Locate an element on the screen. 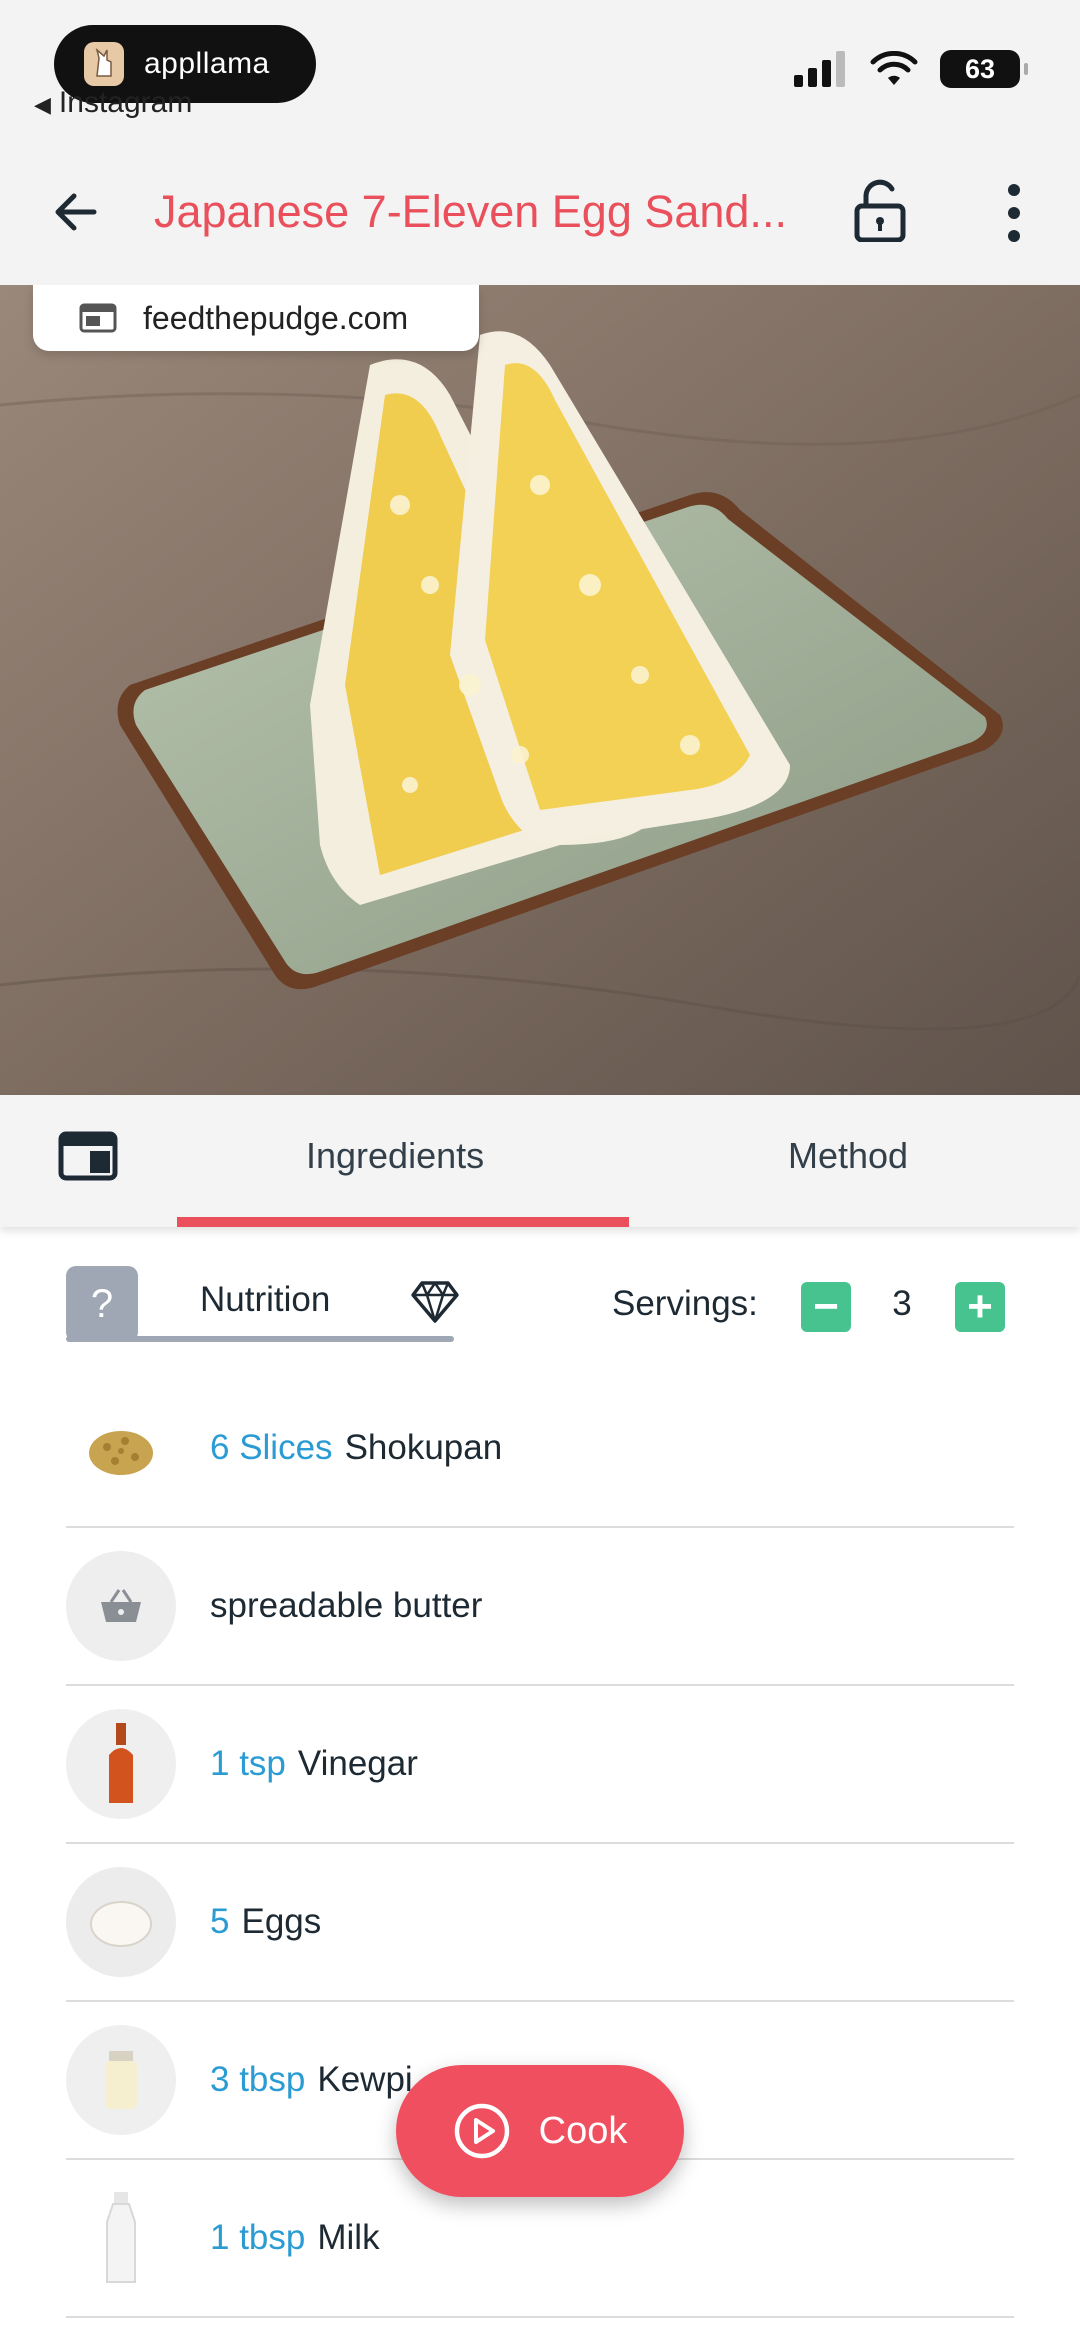  battery-level: 63 is located at coordinates (980, 68).